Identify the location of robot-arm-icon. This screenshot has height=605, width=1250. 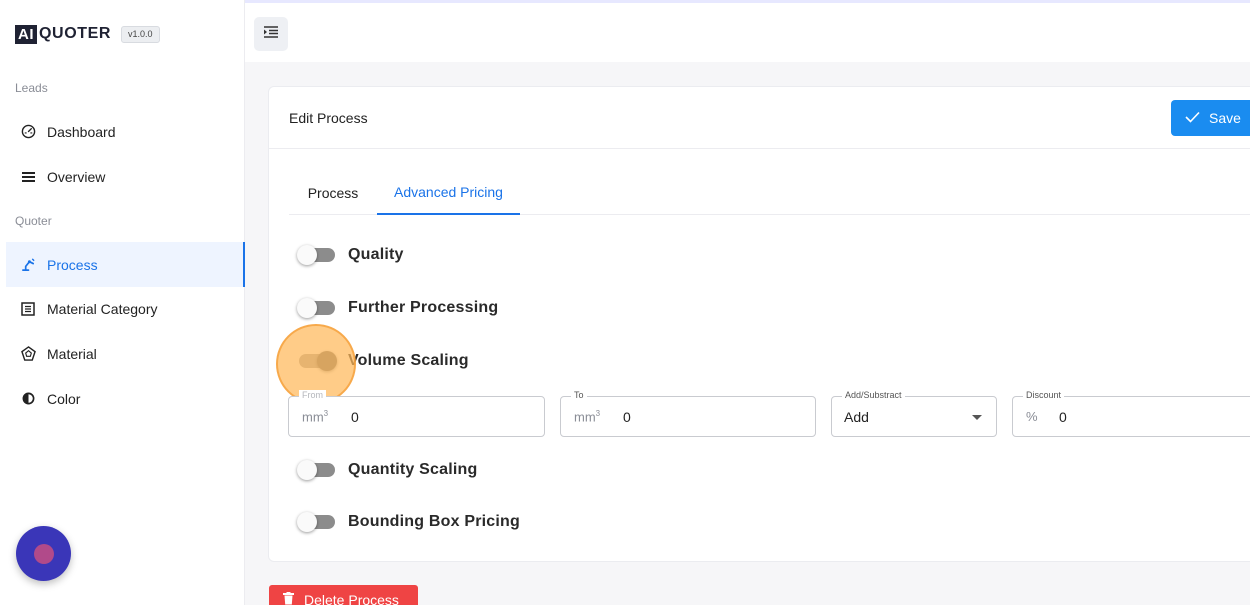
(28, 265).